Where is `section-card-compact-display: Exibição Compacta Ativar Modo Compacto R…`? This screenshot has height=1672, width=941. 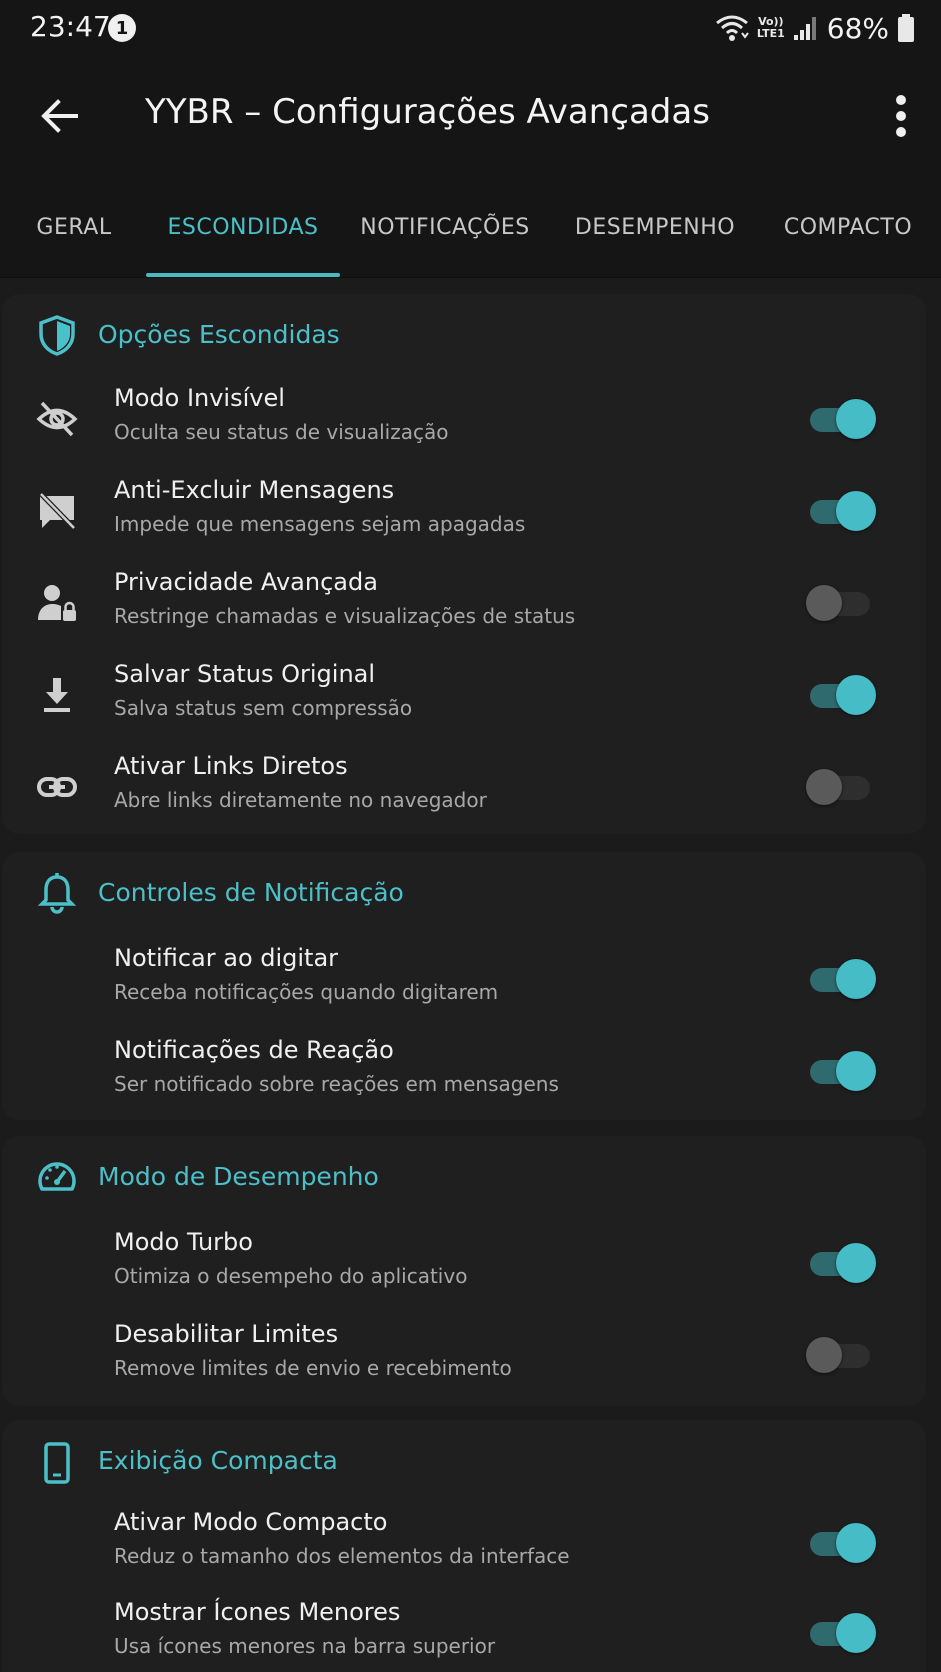 section-card-compact-display: Exibição Compacta Ativar Modo Compacto R… is located at coordinates (464, 1546).